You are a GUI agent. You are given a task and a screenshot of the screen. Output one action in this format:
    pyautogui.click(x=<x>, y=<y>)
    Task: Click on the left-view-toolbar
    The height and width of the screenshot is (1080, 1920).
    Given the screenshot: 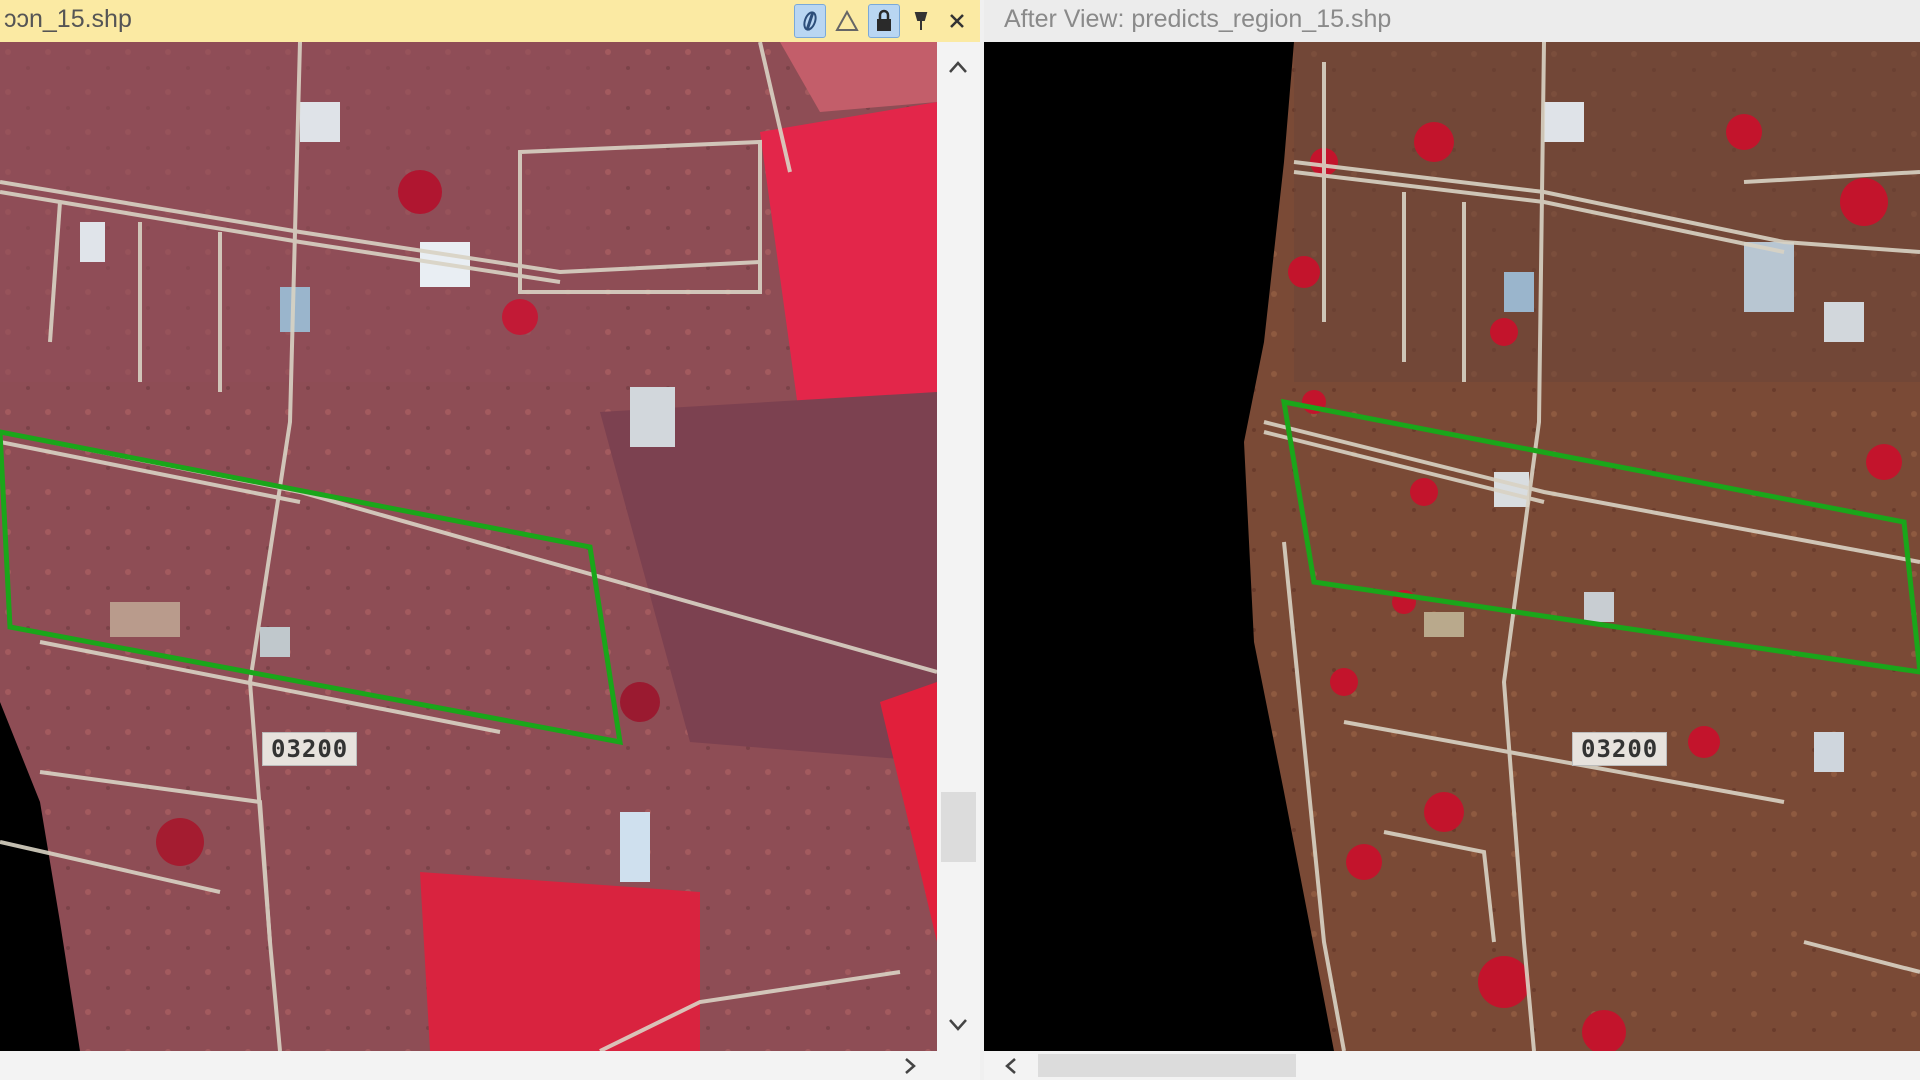 What is the action you would take?
    pyautogui.click(x=883, y=21)
    